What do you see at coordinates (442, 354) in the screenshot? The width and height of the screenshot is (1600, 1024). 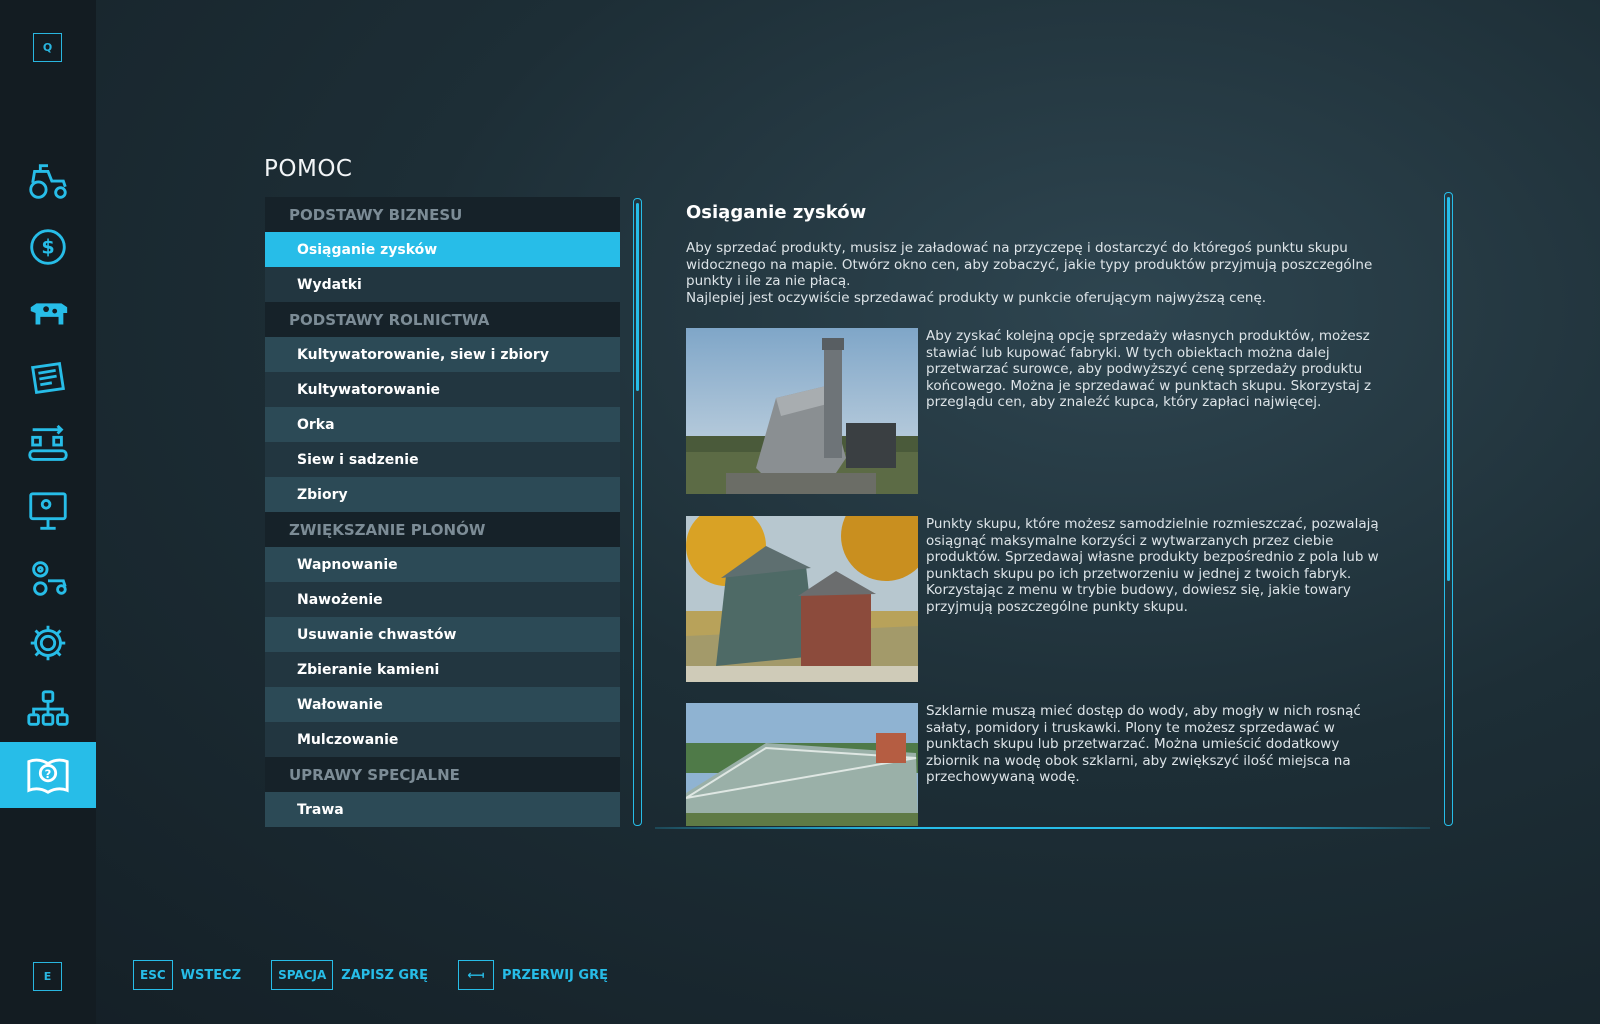 I see `help-topic-item: Kultywatorowanie, siew i zbiory` at bounding box center [442, 354].